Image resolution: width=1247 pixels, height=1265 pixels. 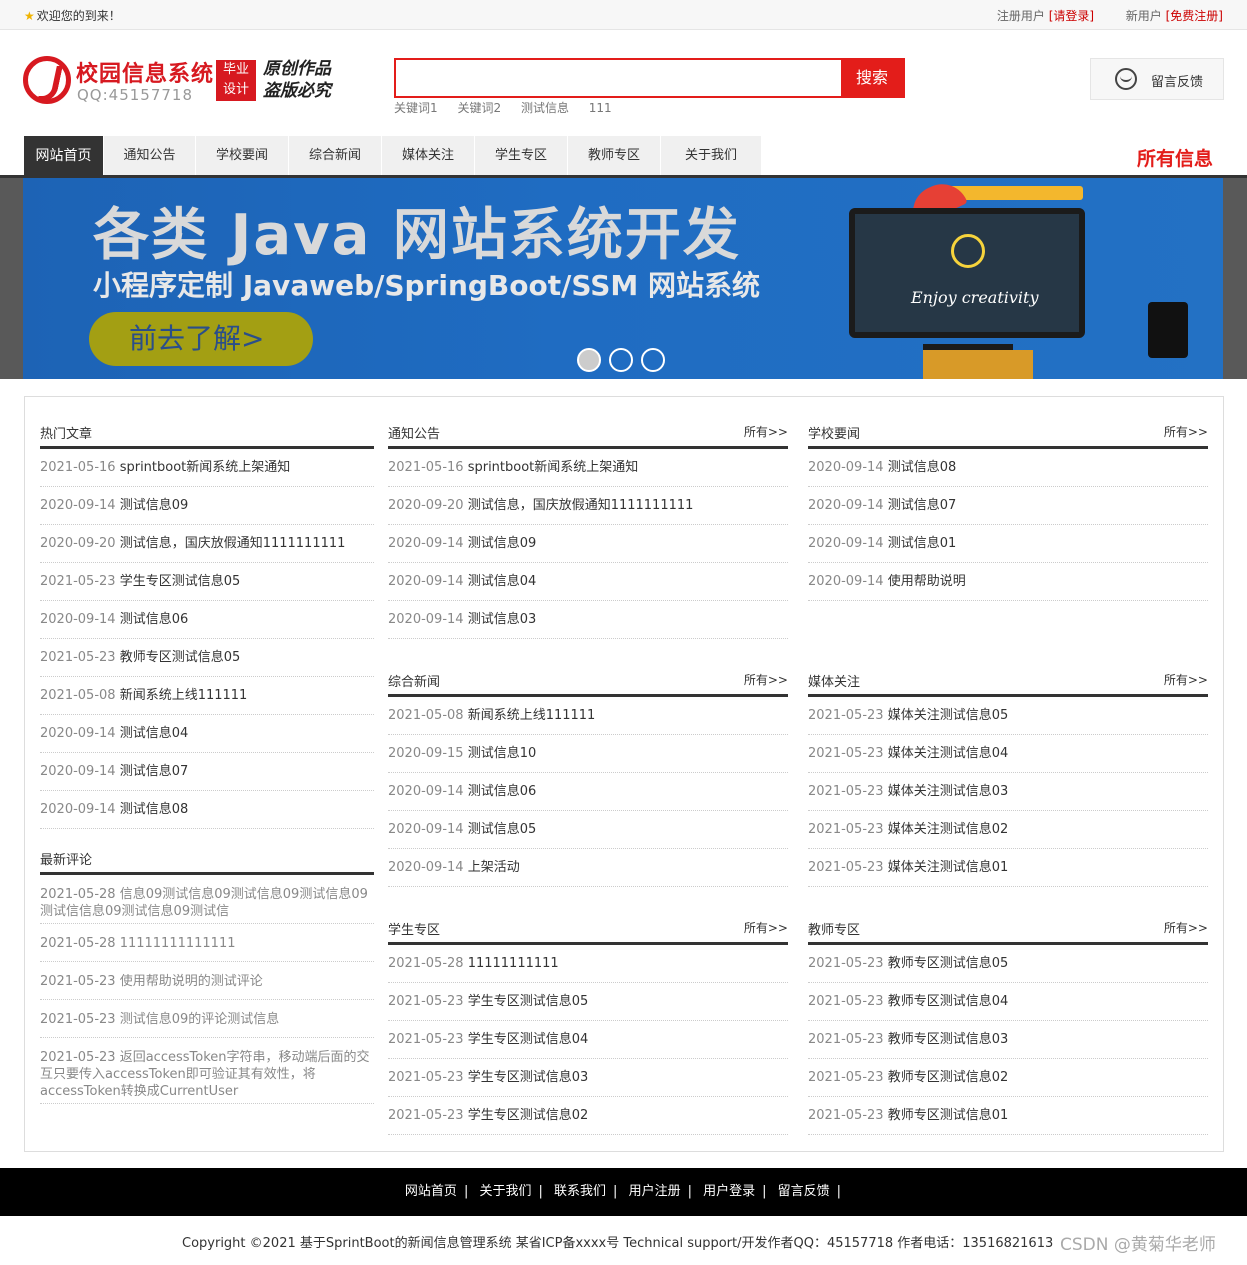 What do you see at coordinates (1008, 716) in the screenshot?
I see `list-item: 2021-05-23 媒体关注测试信息05` at bounding box center [1008, 716].